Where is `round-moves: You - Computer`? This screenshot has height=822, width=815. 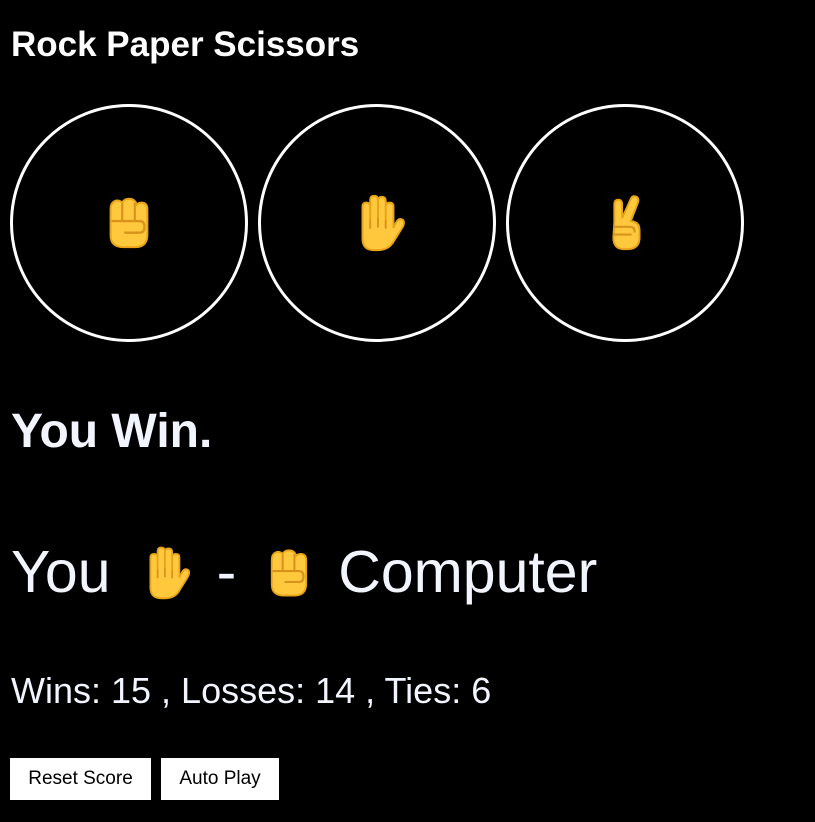
round-moves: You - Computer is located at coordinates (304, 572).